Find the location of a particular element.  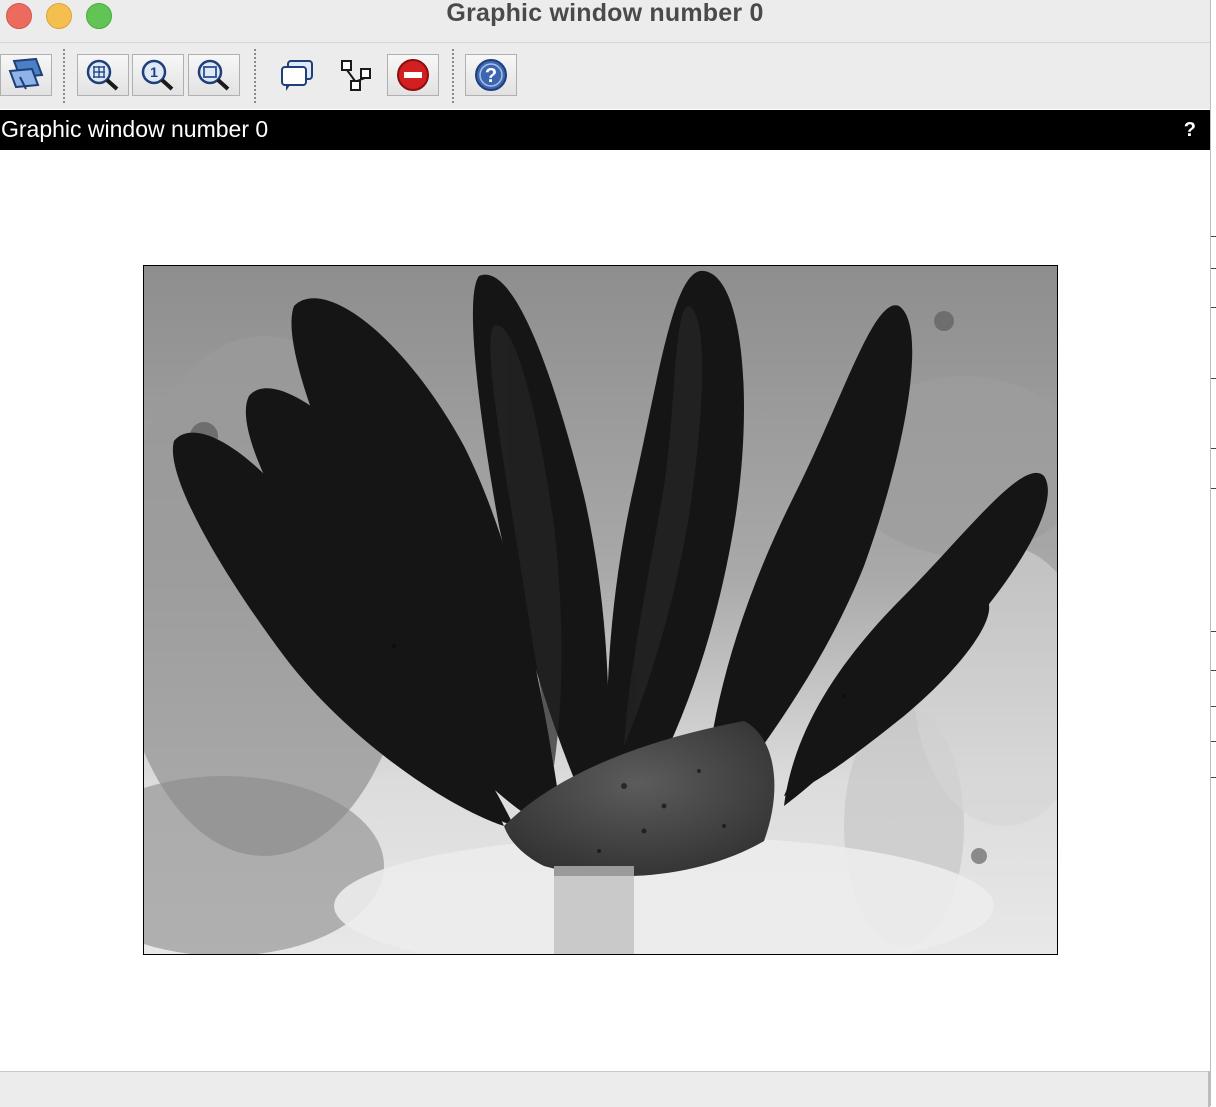

svg-text: 1 is located at coordinates (154, 72).